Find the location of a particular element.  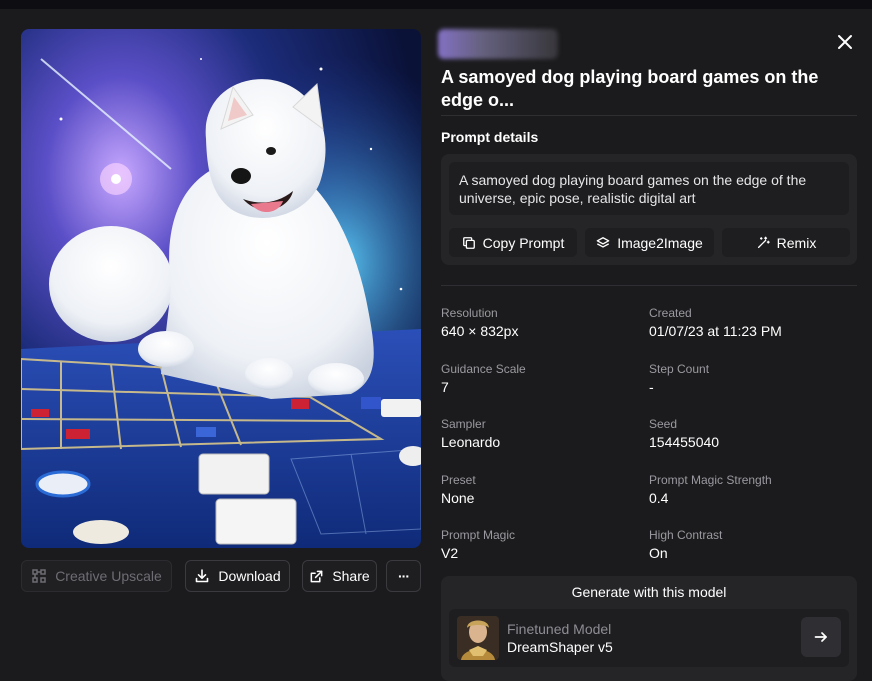

creative-upscale-button: Creative Upscale is located at coordinates (96, 576).